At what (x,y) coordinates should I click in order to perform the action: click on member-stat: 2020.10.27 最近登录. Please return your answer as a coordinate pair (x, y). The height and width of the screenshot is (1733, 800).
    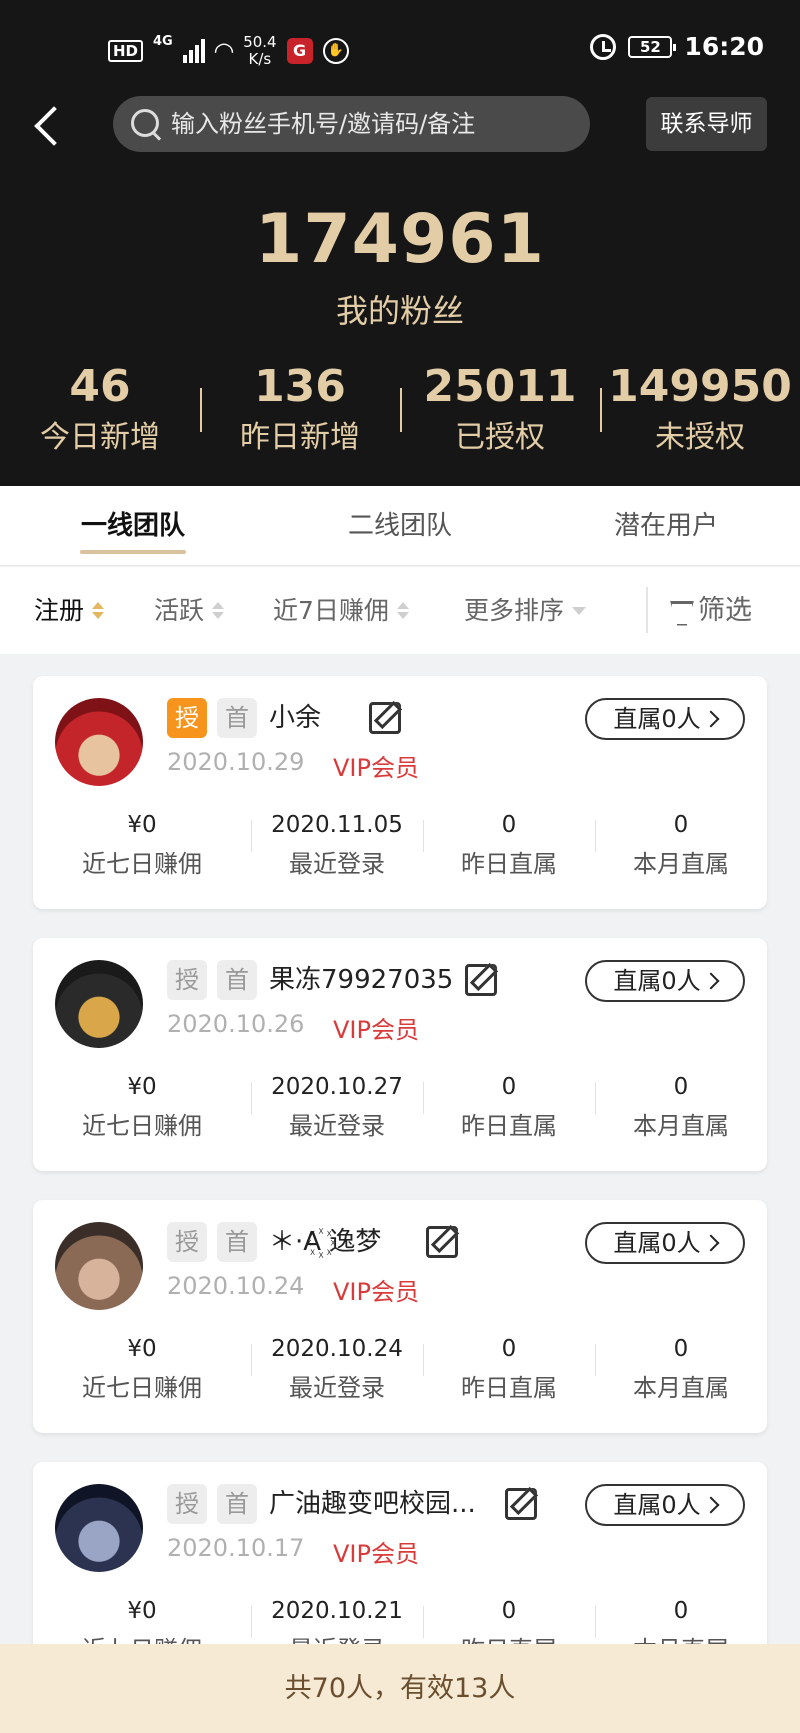
    Looking at the image, I should click on (337, 1113).